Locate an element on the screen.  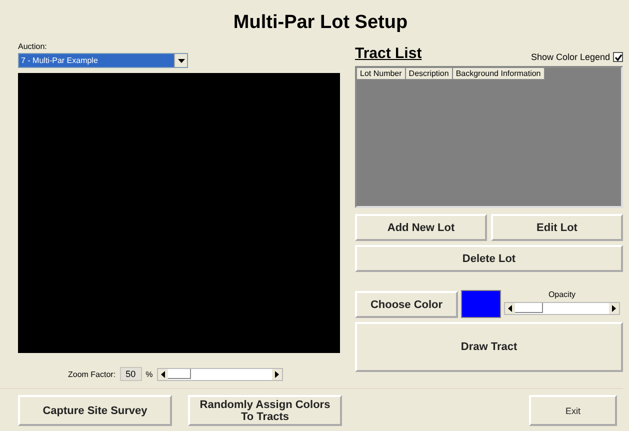
column-header: Background Information is located at coordinates (498, 74).